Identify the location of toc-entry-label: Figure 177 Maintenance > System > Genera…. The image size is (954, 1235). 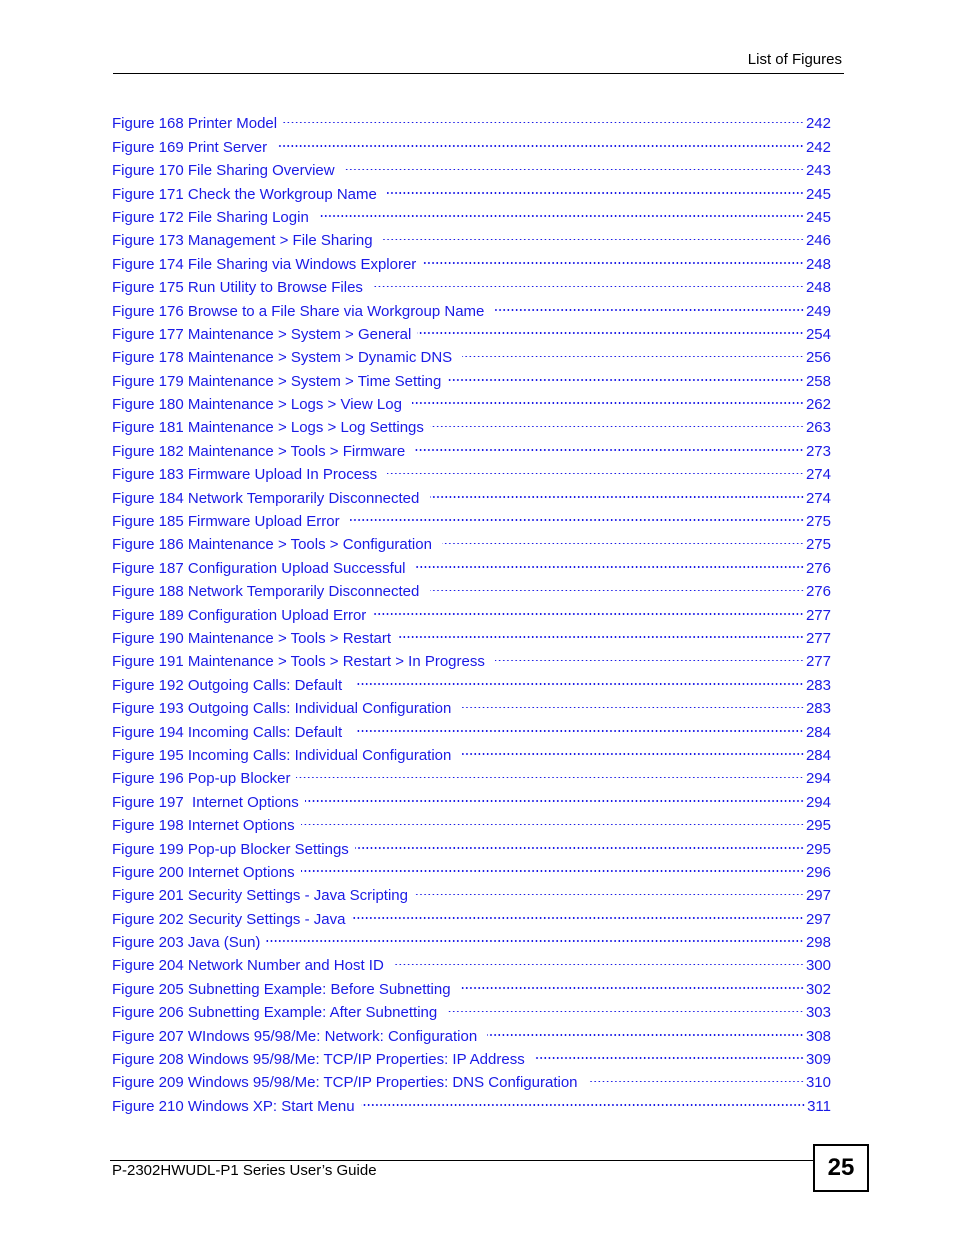
(264, 334).